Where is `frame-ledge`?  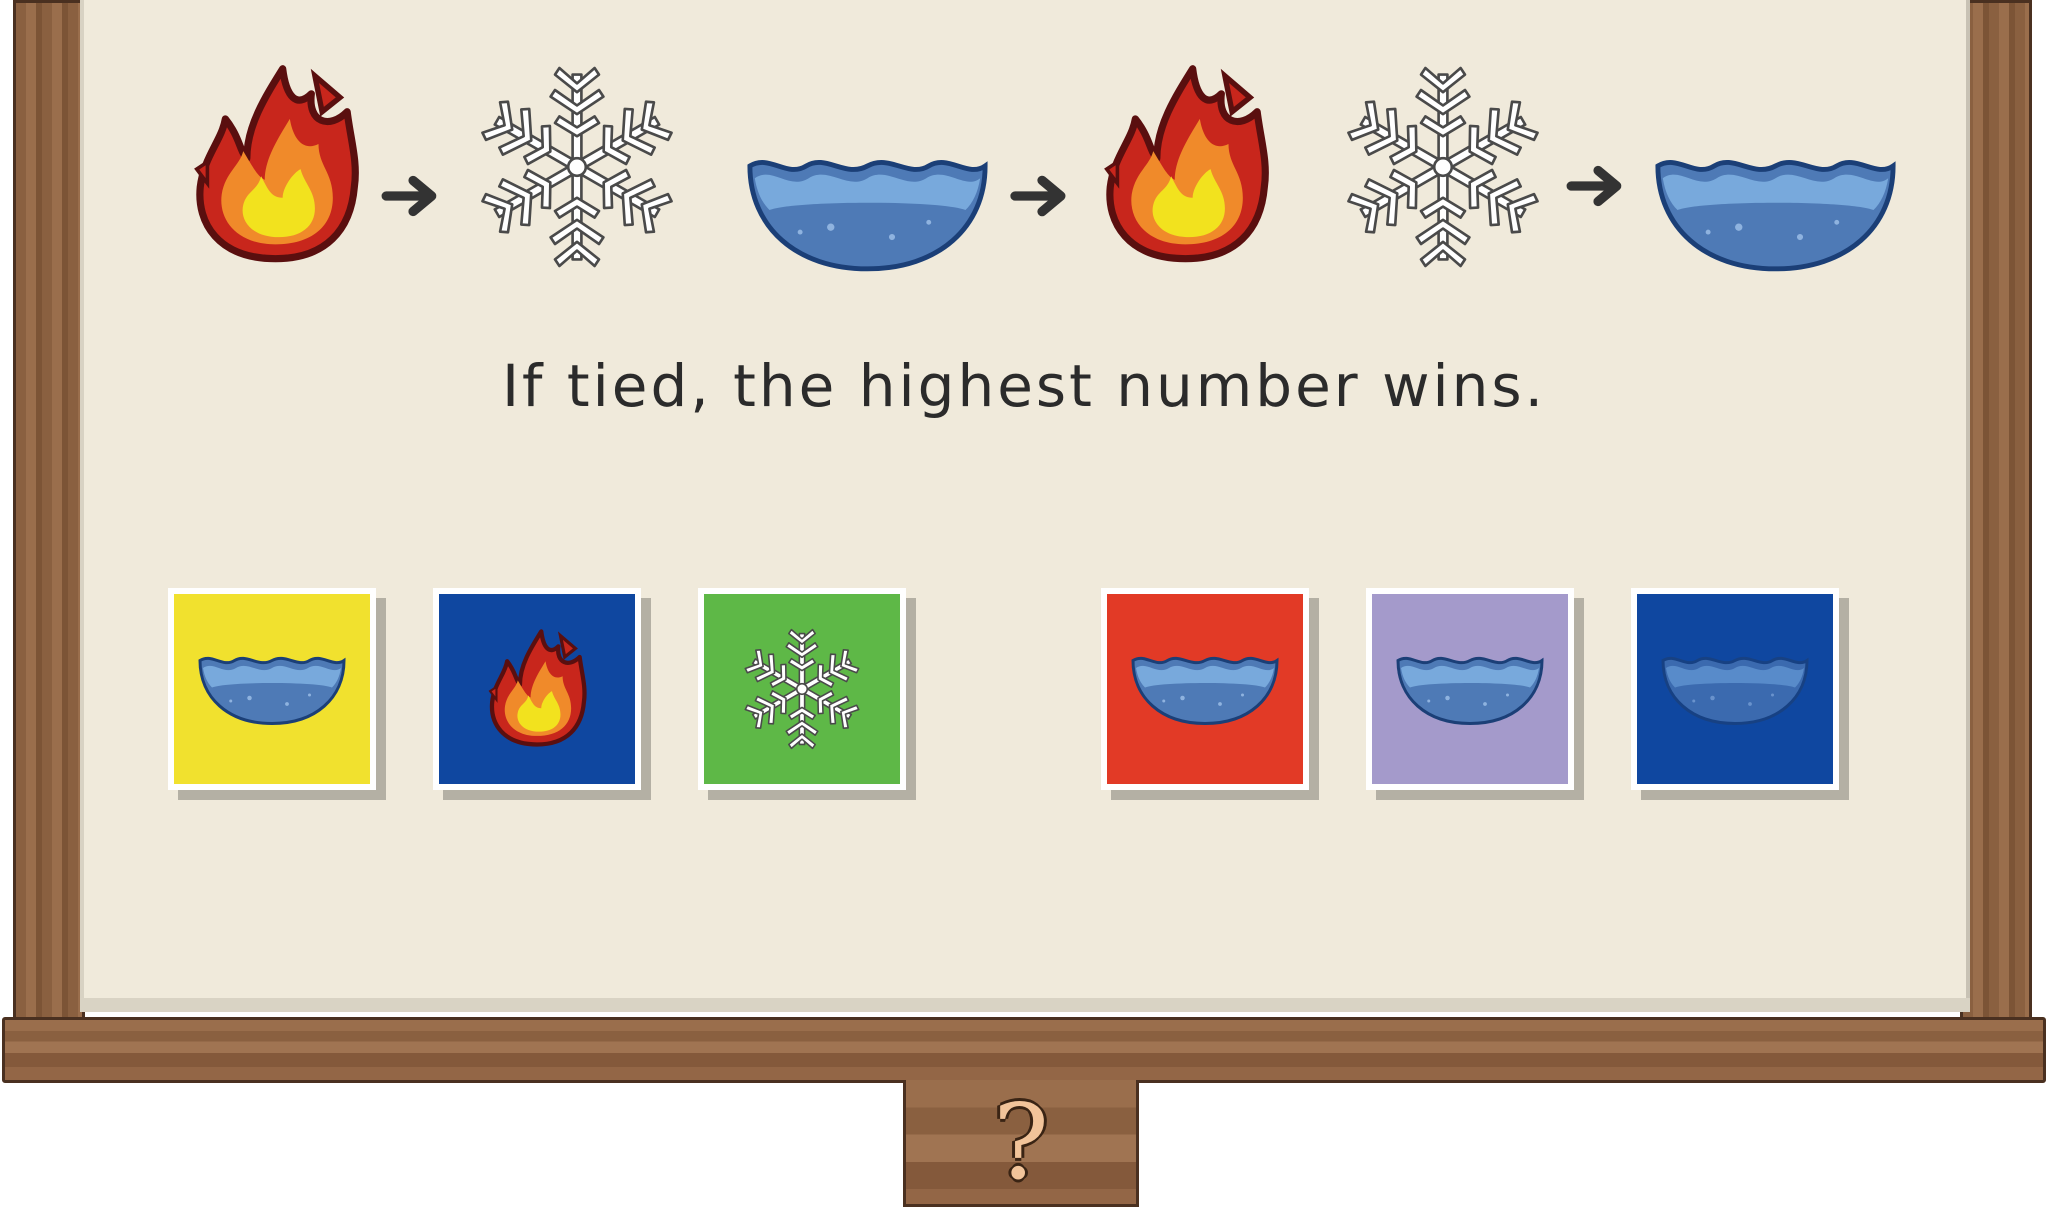
frame-ledge is located at coordinates (1024, 1050).